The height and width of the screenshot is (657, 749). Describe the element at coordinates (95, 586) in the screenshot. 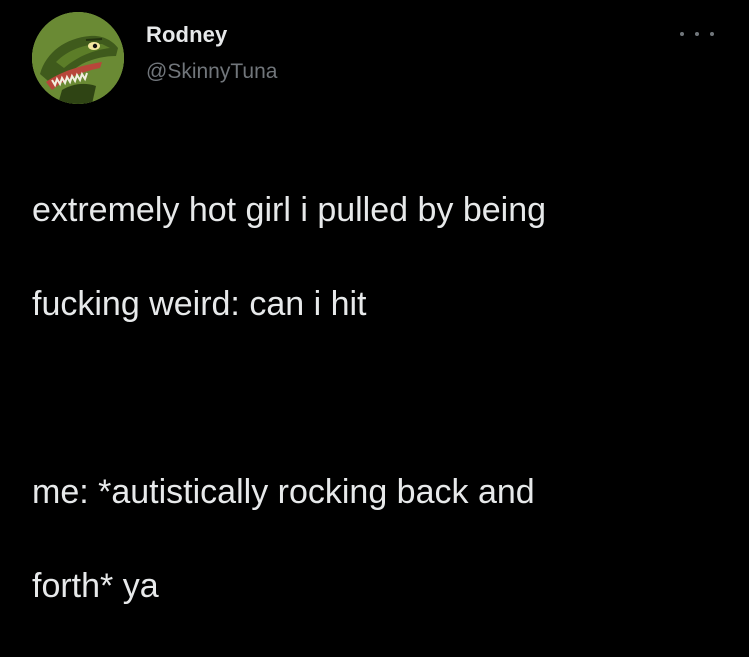

I see `tweet-line: forth* ya` at that location.